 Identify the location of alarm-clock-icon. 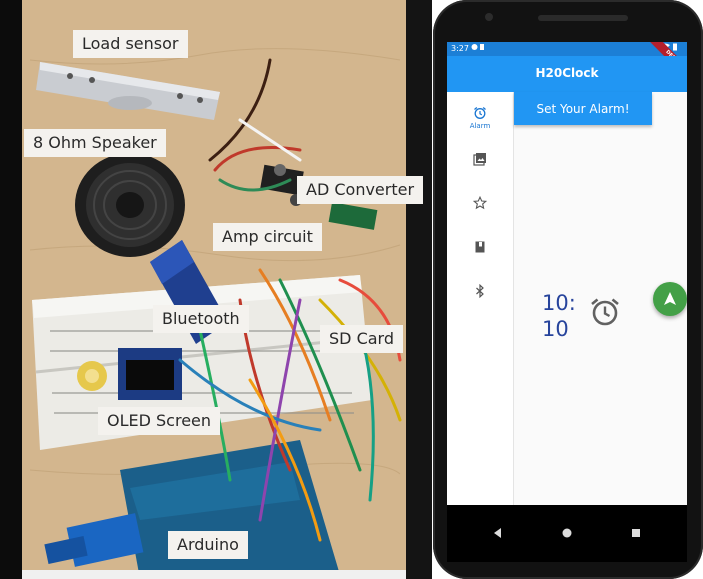
(605, 312).